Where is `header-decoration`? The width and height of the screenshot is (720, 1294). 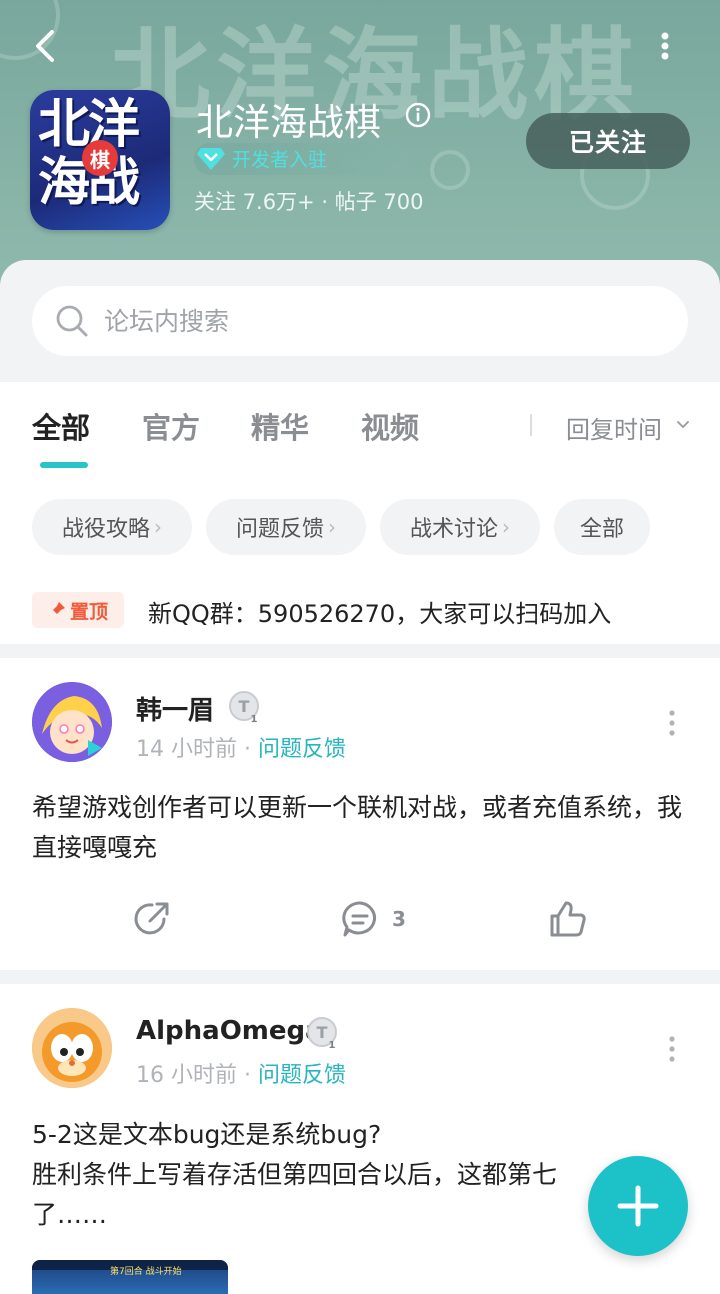 header-decoration is located at coordinates (450, 170).